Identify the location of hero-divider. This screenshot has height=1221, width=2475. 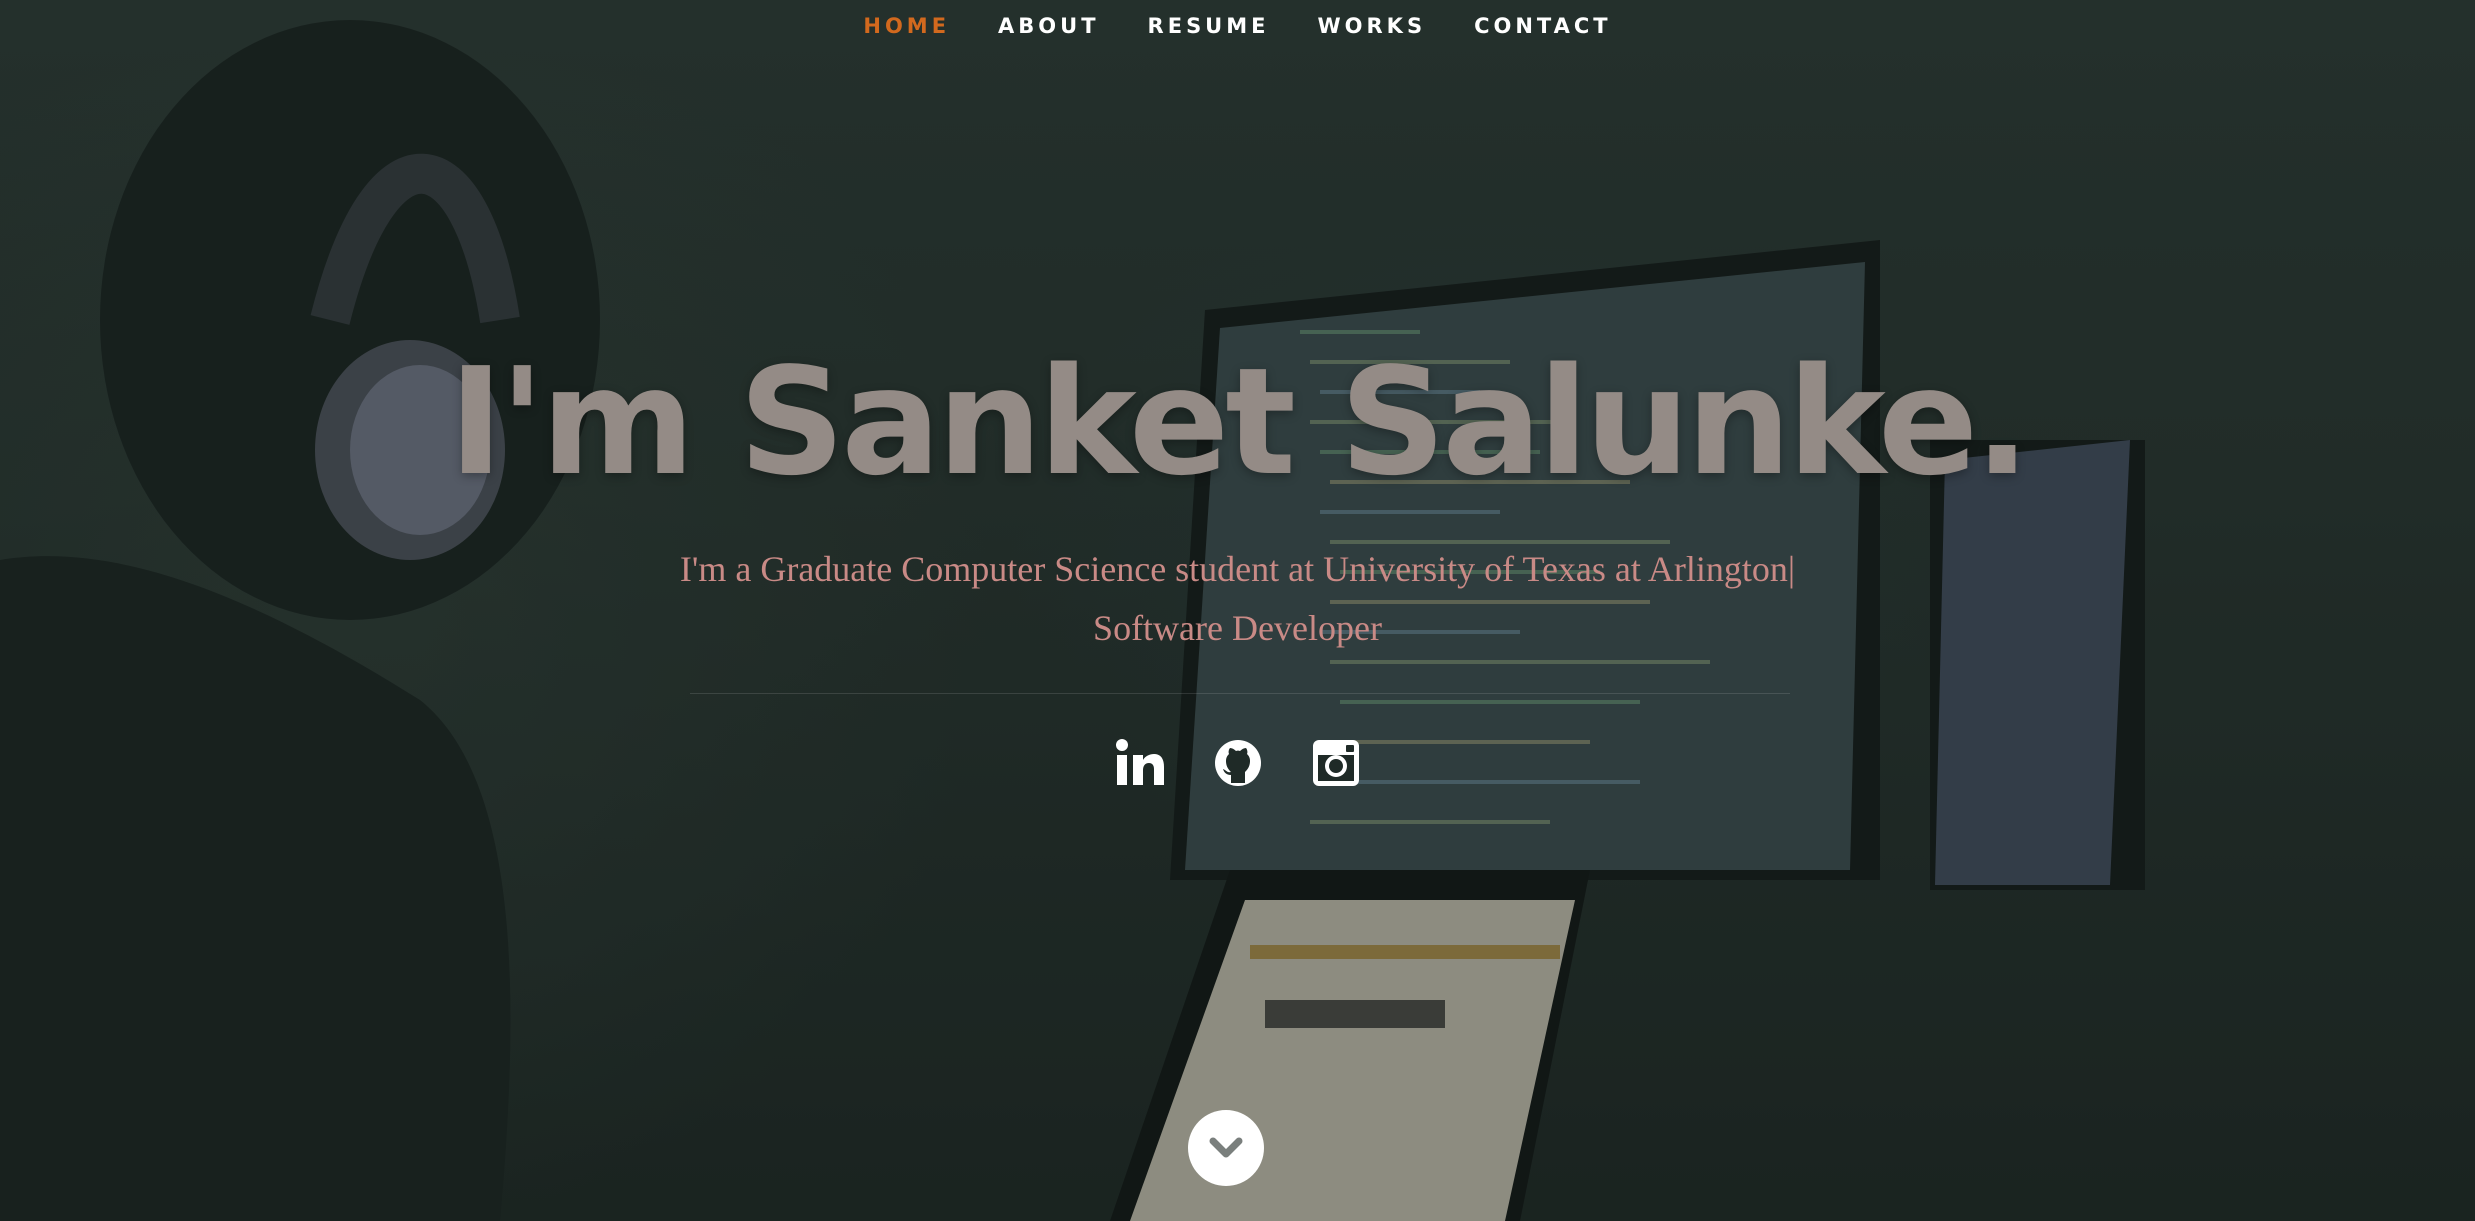
(1240, 693).